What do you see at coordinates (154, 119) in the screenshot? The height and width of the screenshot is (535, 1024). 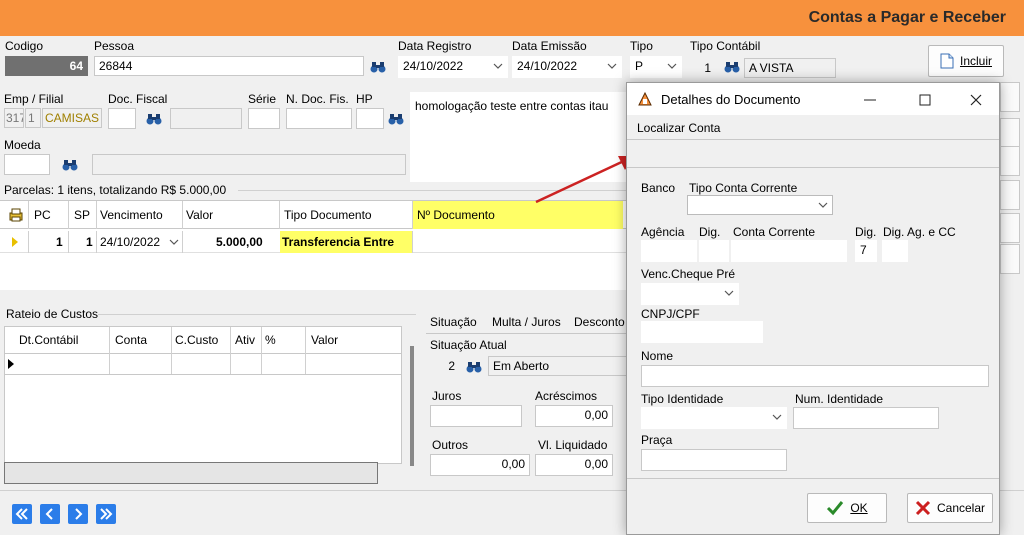 I see `doc-fiscal-search-icon` at bounding box center [154, 119].